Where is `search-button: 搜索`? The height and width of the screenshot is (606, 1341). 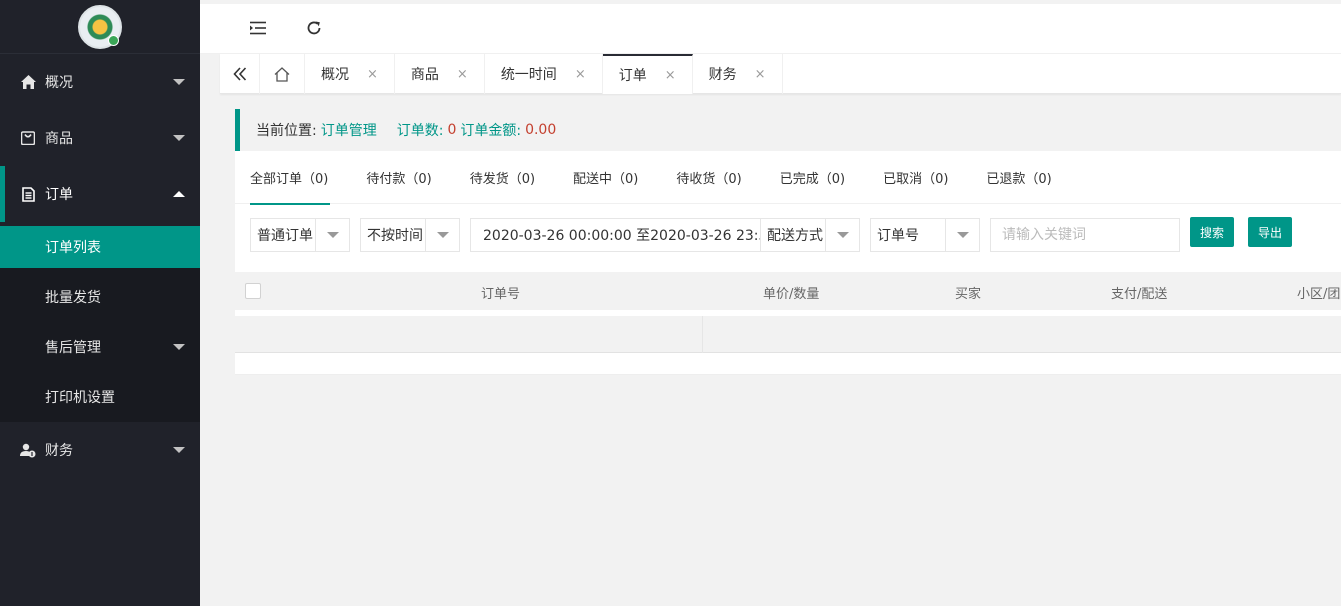
search-button: 搜索 is located at coordinates (1212, 232).